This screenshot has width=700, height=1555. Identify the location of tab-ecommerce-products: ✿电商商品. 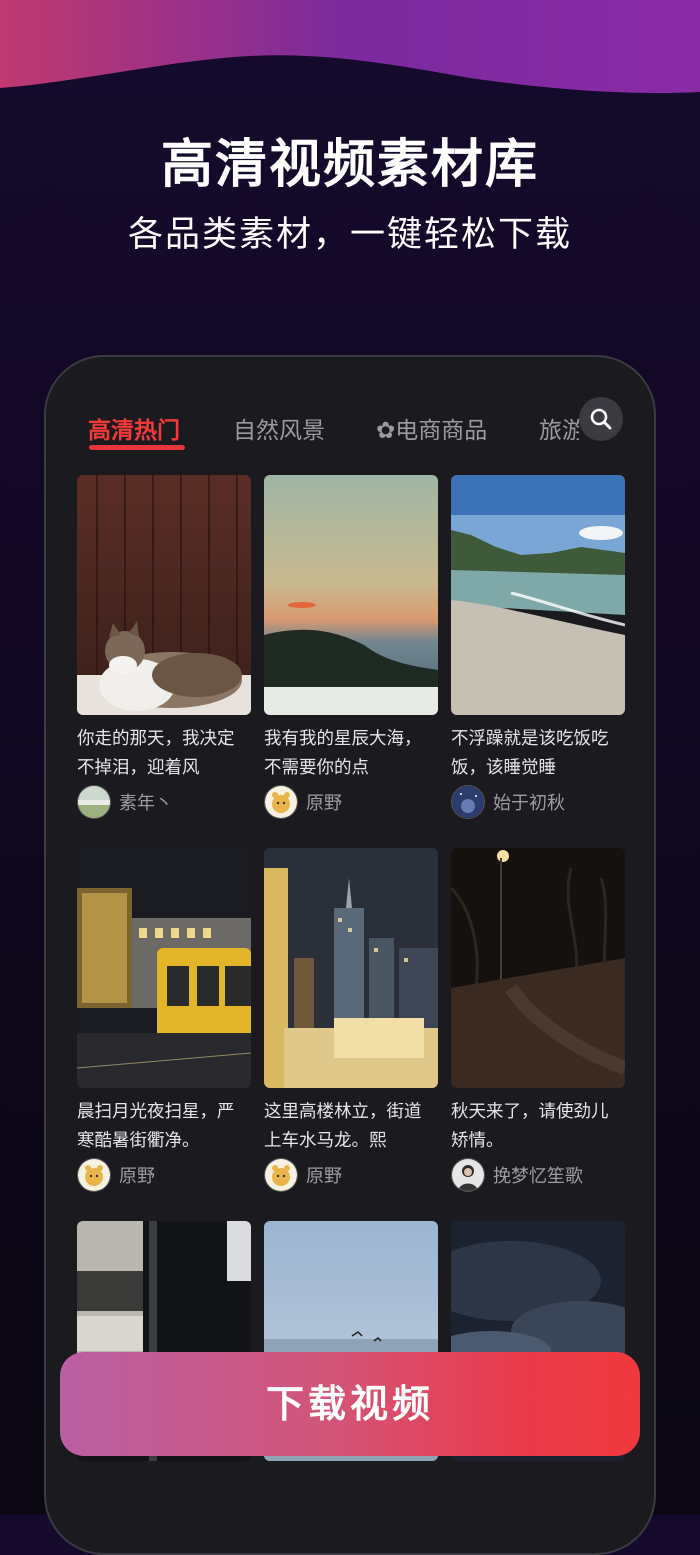
(431, 428).